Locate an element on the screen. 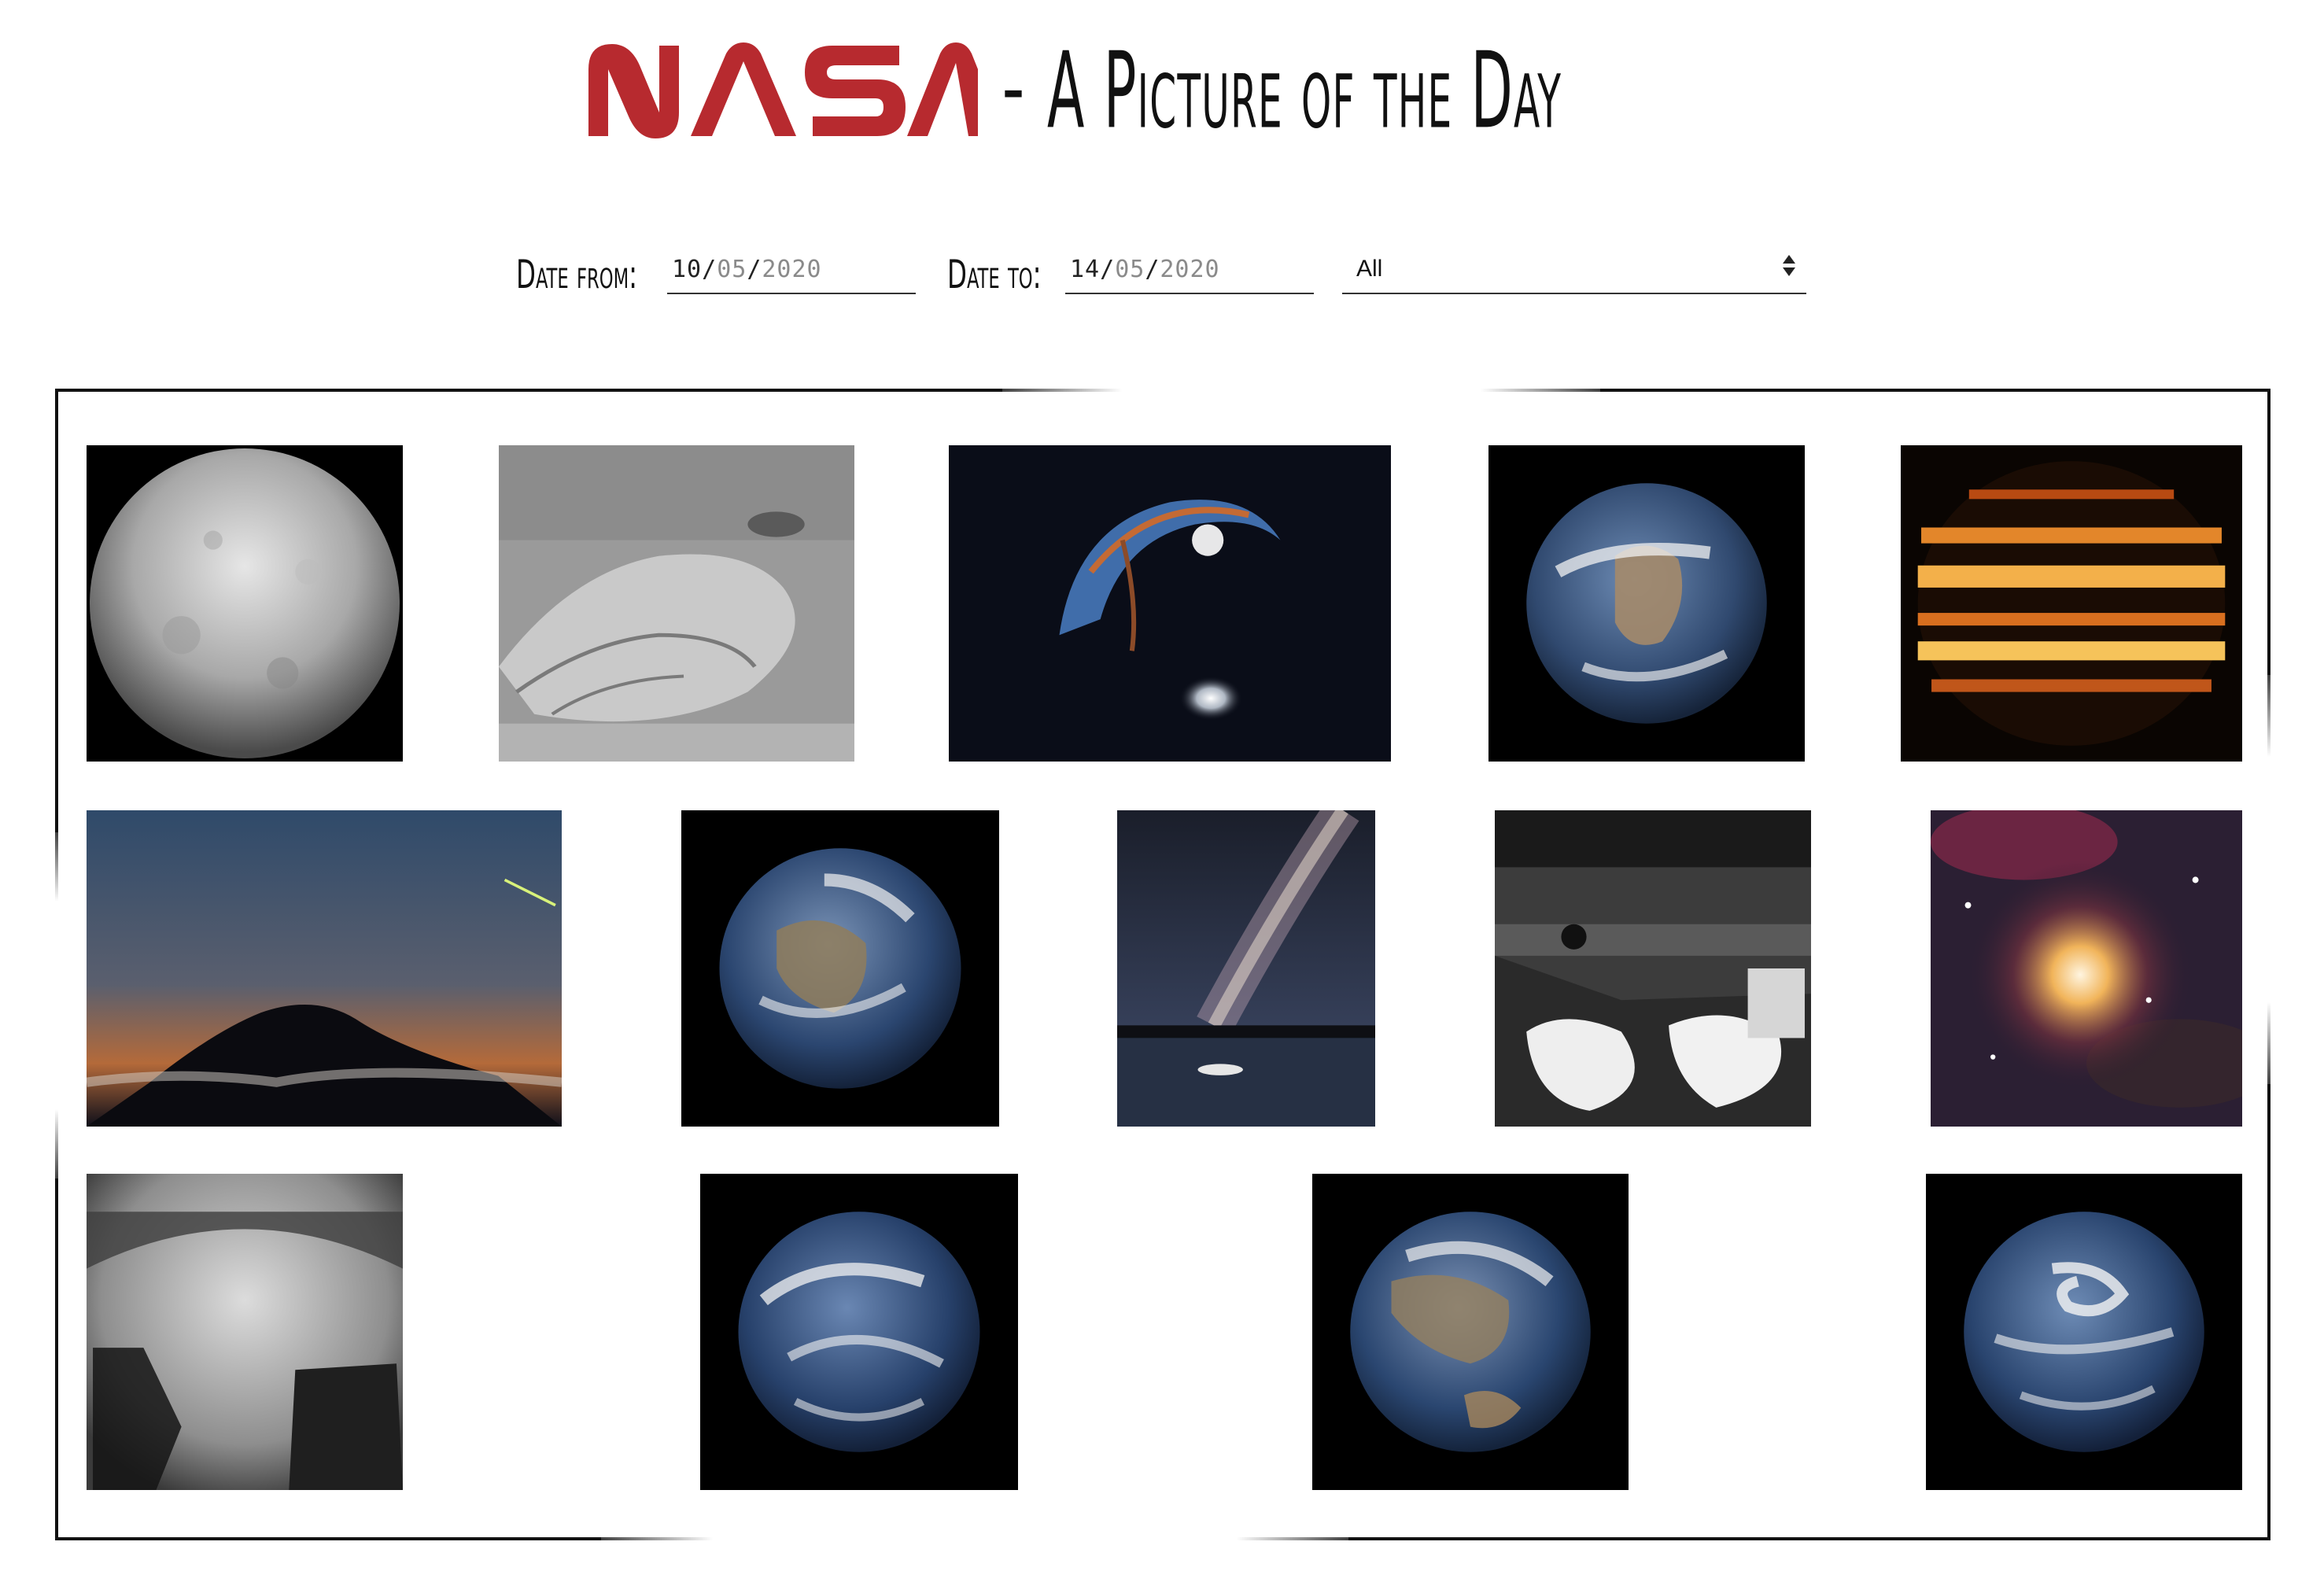 Image resolution: width=2324 pixels, height=1586 pixels. media-type-select: All is located at coordinates (1574, 269).